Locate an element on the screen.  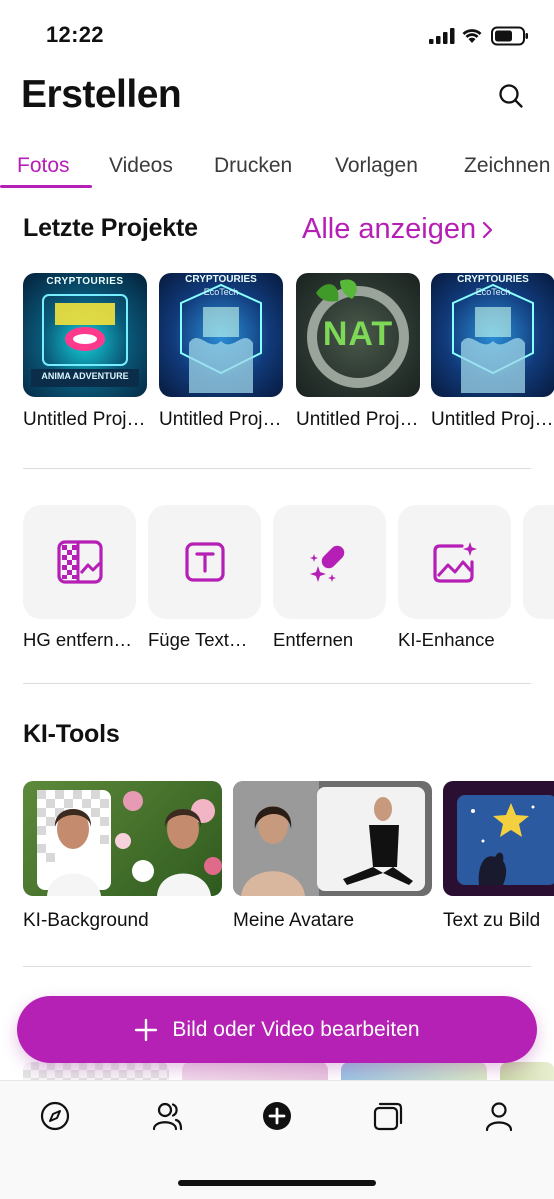
image-sparkle-icon is located at coordinates (454, 562).